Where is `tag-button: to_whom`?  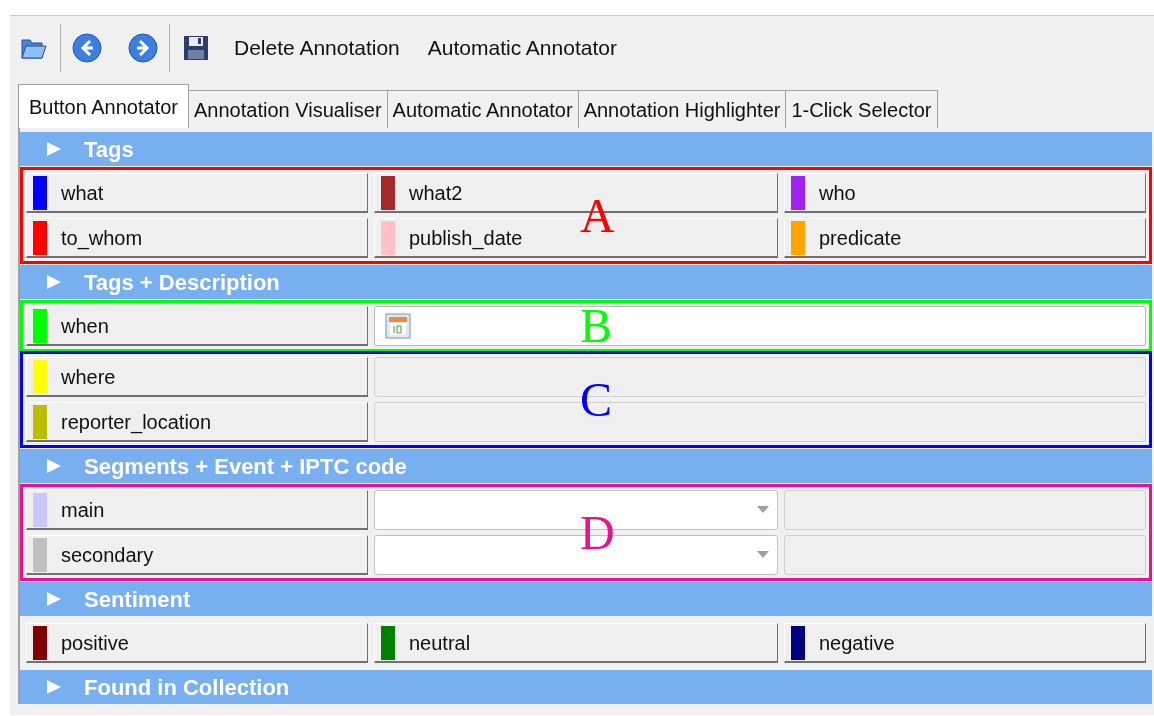 tag-button: to_whom is located at coordinates (197, 238).